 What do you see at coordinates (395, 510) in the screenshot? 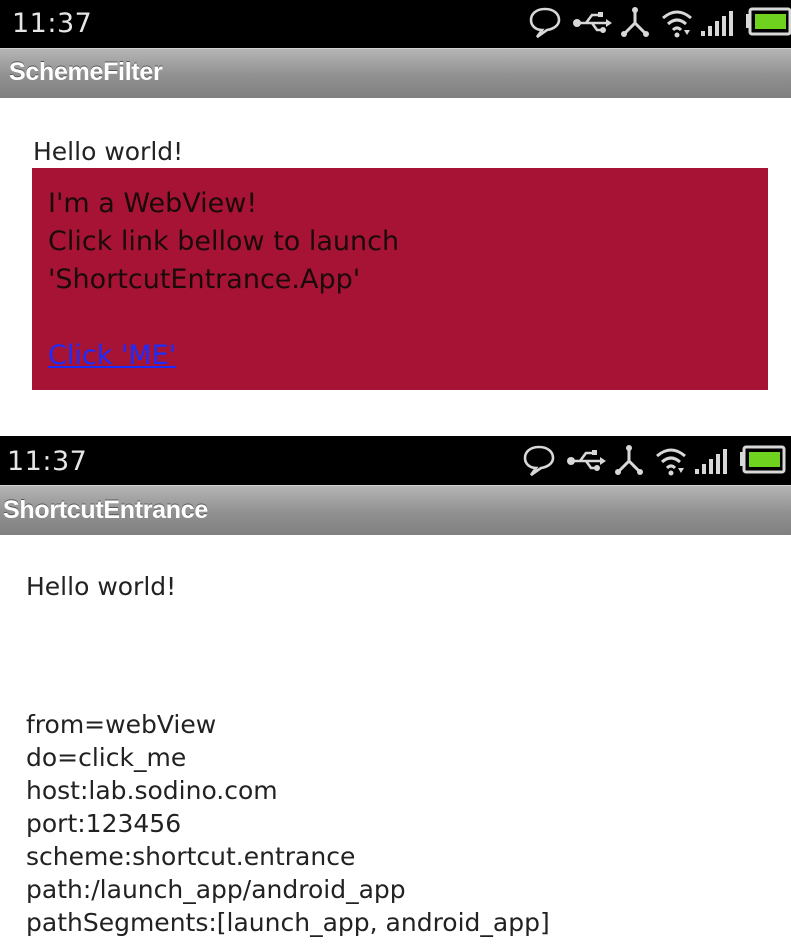
I see `title-bar: ShortcutEntrance` at bounding box center [395, 510].